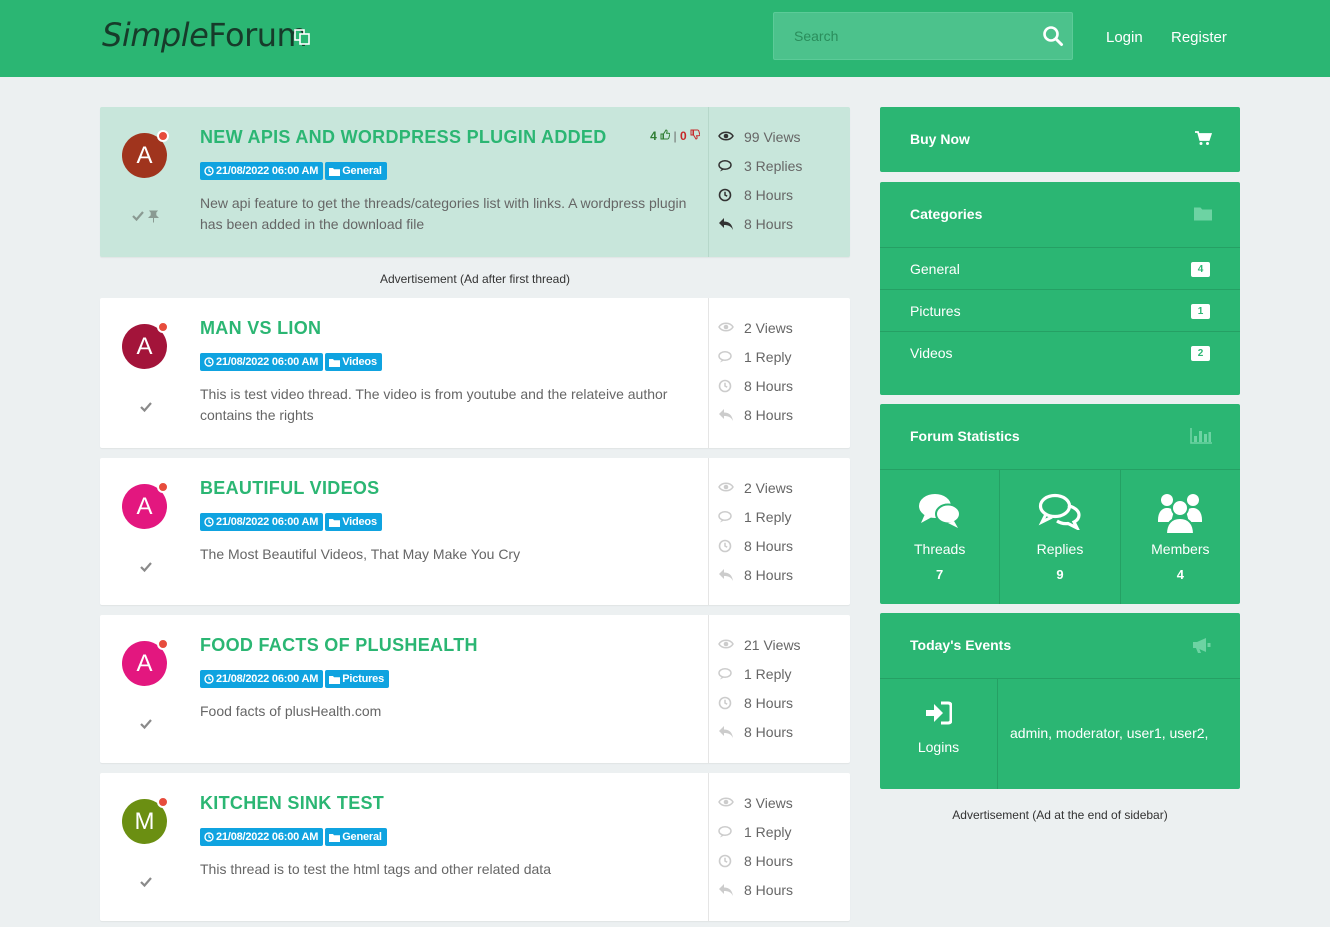 This screenshot has height=927, width=1330. Describe the element at coordinates (660, 136) in the screenshot. I see `upvote-count: 4` at that location.